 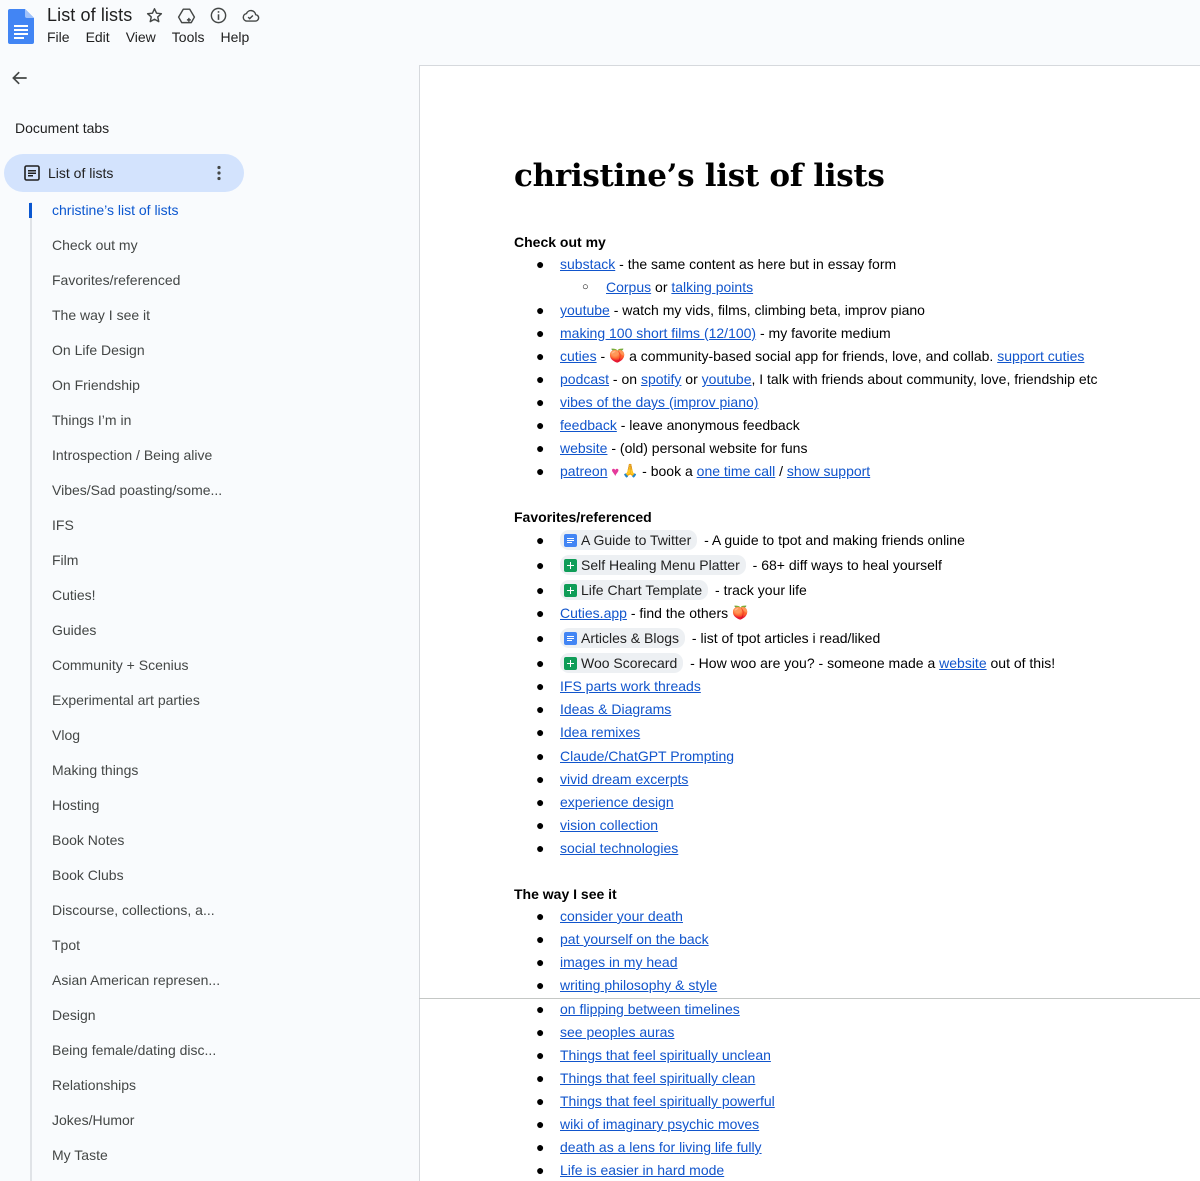 I want to click on link-flipping-timelines: on flipping between timelines, so click(x=650, y=1009).